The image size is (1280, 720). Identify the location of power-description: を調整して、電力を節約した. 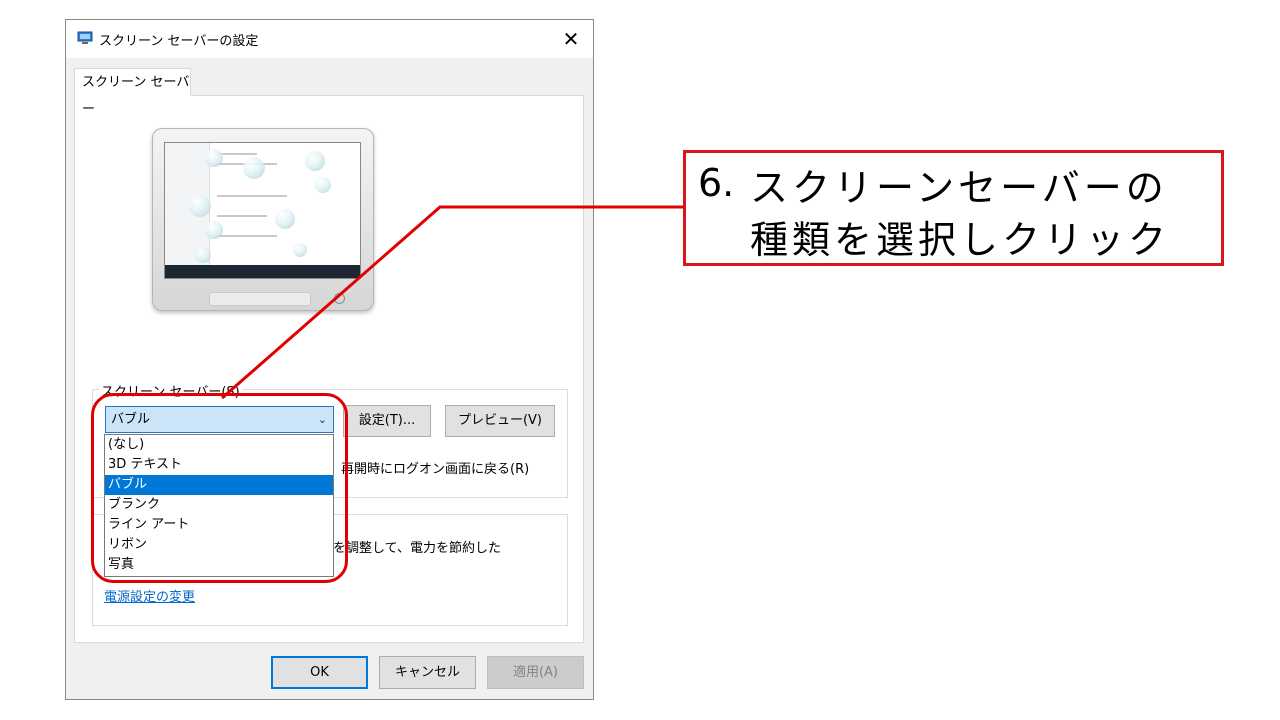
(417, 548).